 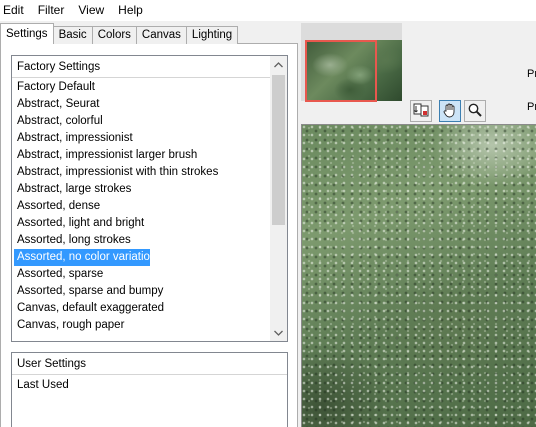 What do you see at coordinates (27, 33) in the screenshot?
I see `tab-settings: Settings` at bounding box center [27, 33].